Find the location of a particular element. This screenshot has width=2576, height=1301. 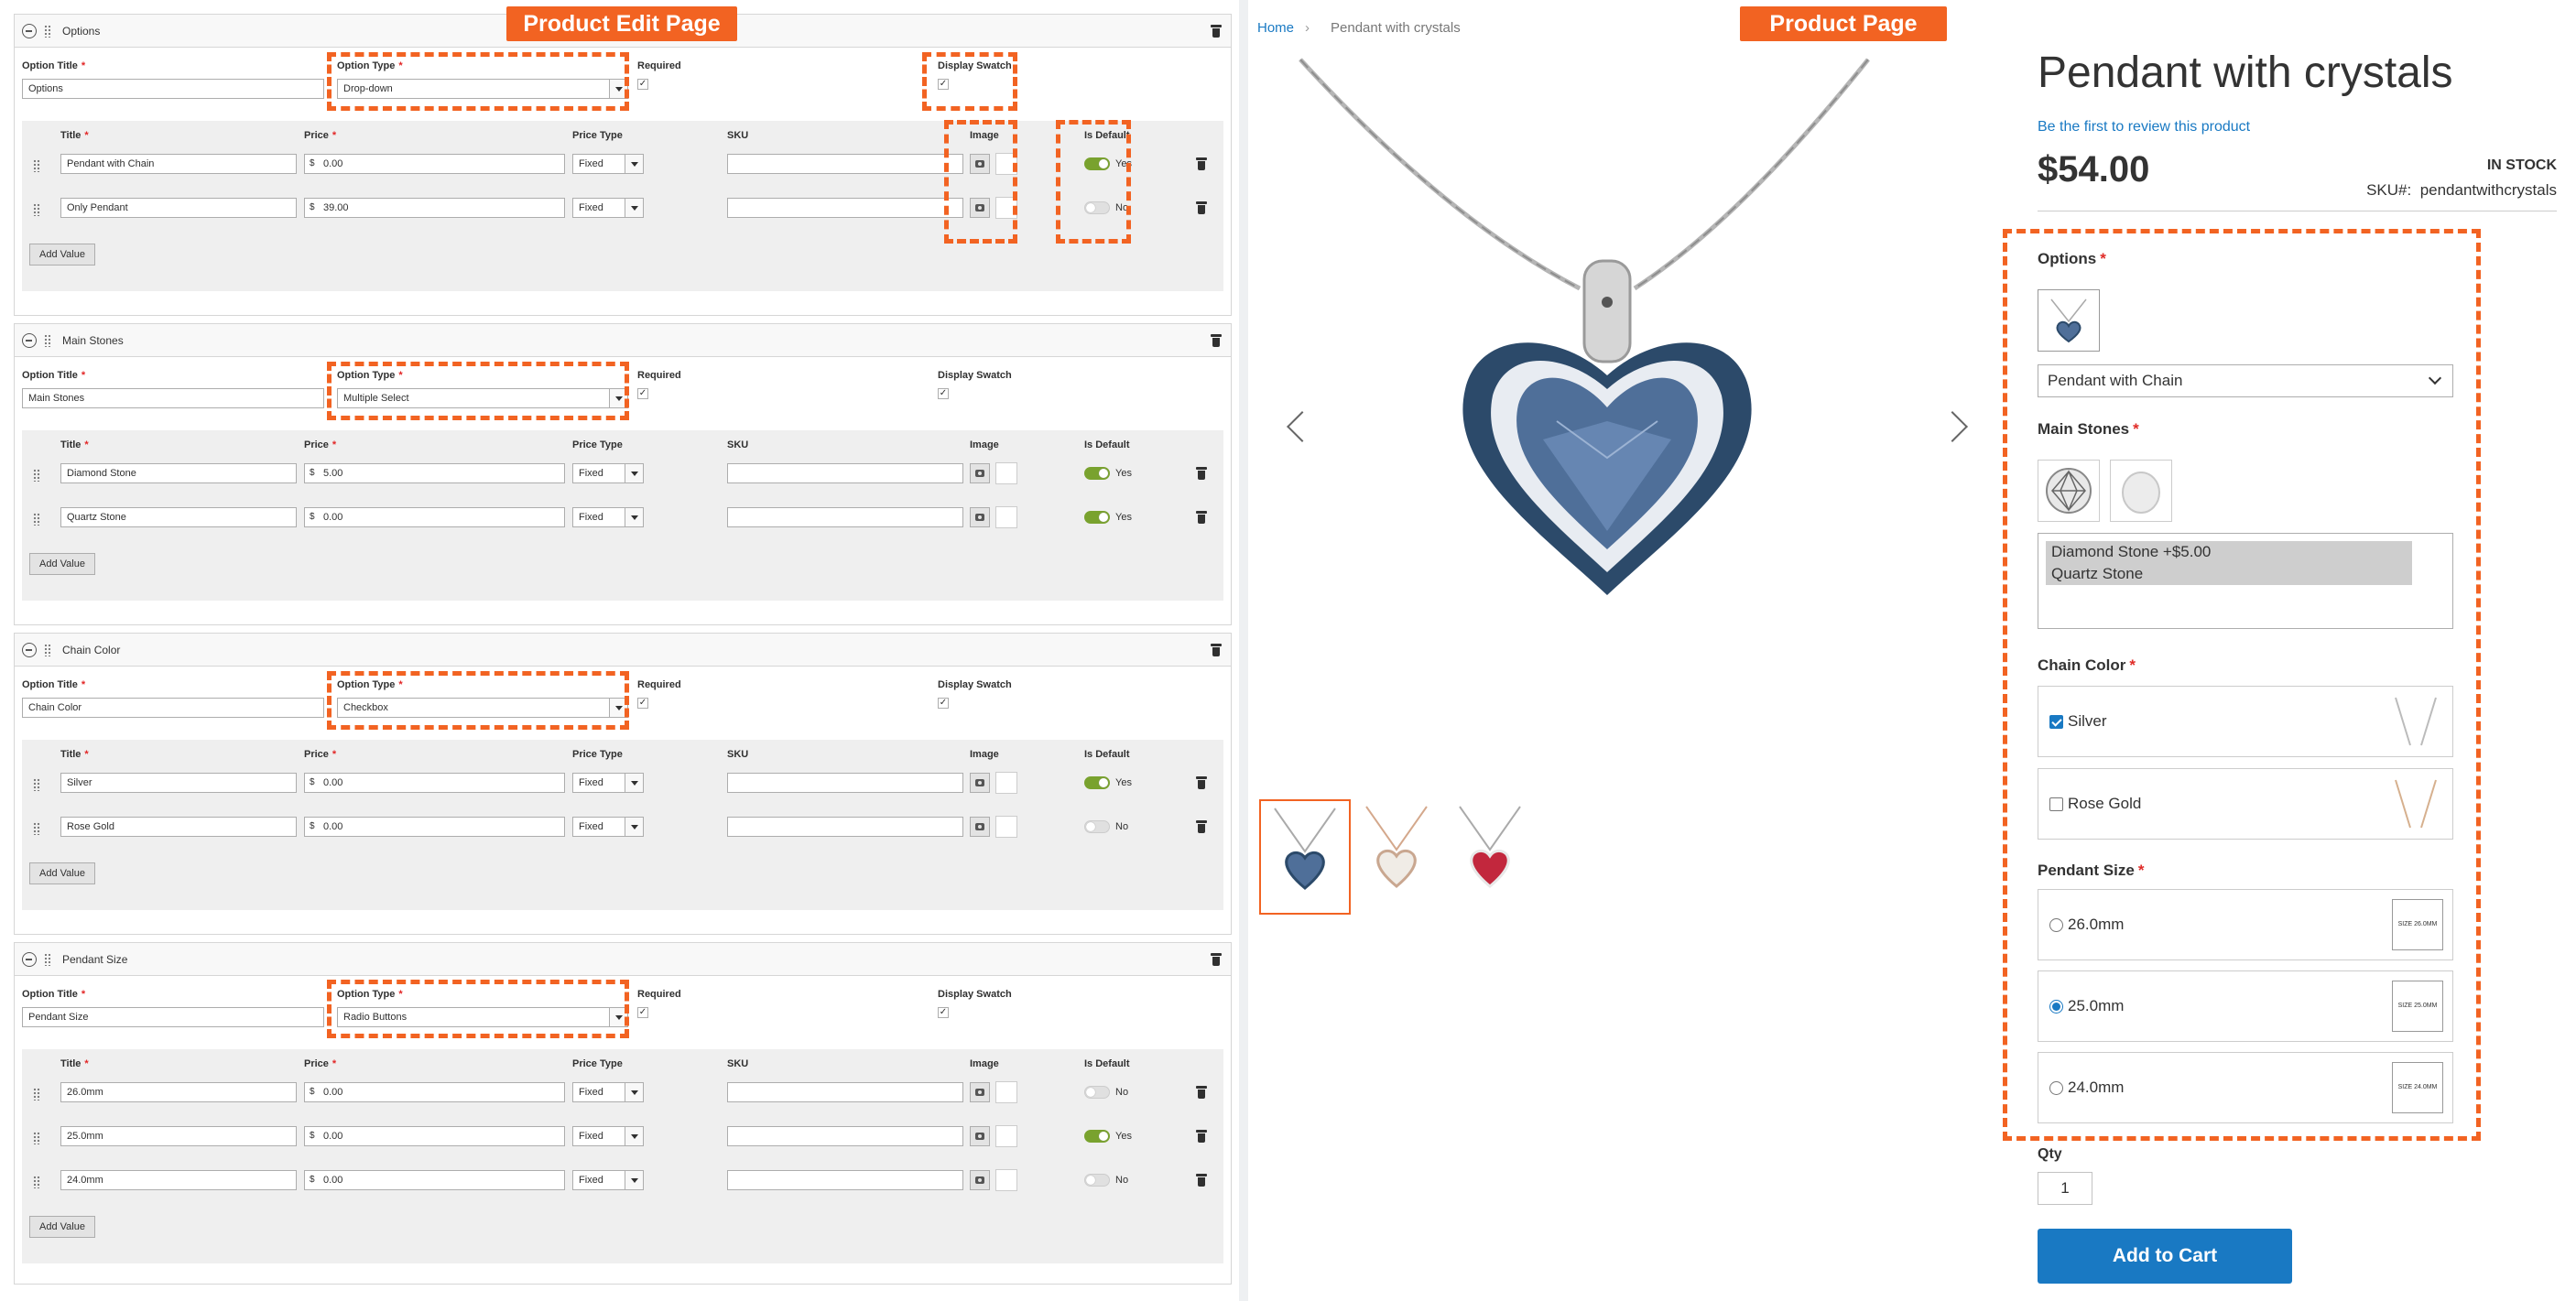

main-stones-option: Quartz Stone is located at coordinates (2229, 574).